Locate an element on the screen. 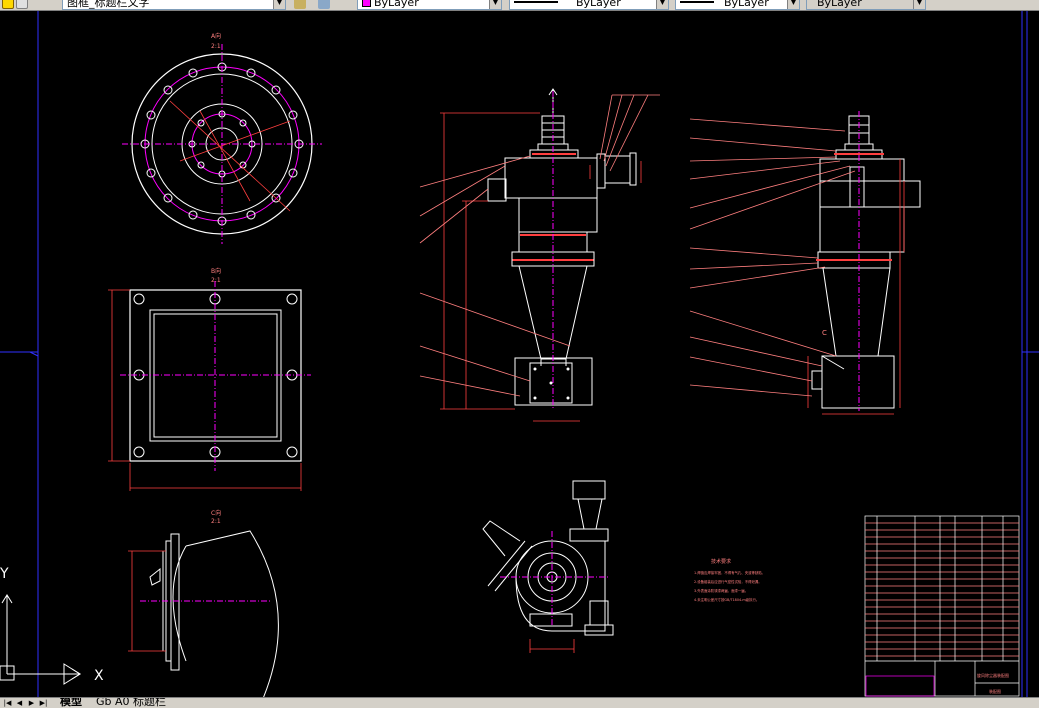 This screenshot has height=708, width=1039. text-style-combo: 图框_标题栏文字 ▼ is located at coordinates (174, 5).